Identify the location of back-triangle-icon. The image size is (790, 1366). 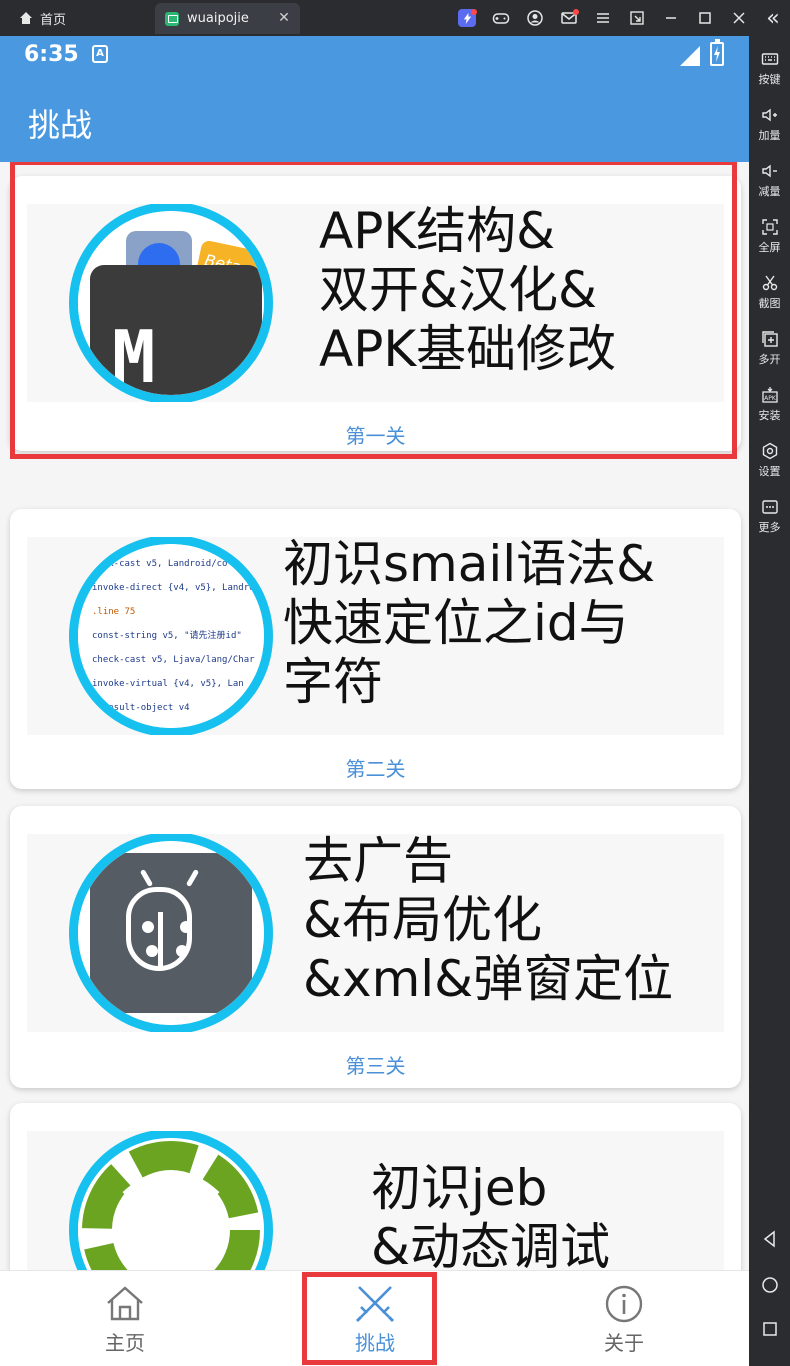
(769, 1239).